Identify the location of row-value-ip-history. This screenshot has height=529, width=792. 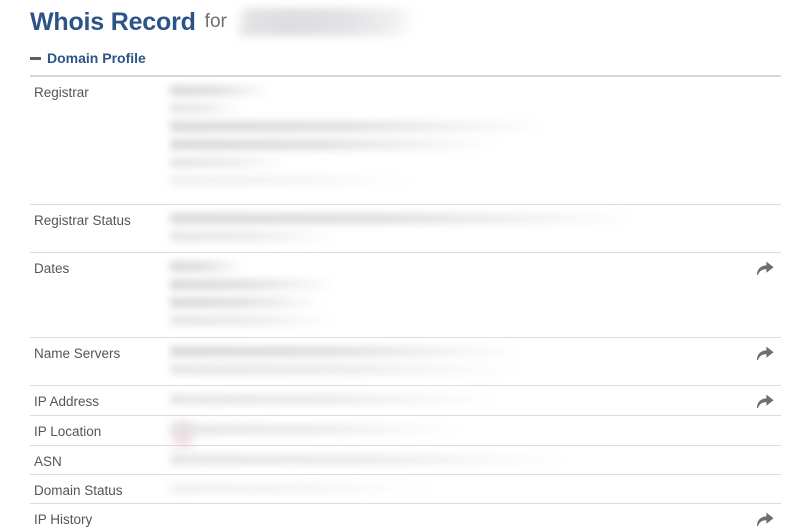
(475, 515).